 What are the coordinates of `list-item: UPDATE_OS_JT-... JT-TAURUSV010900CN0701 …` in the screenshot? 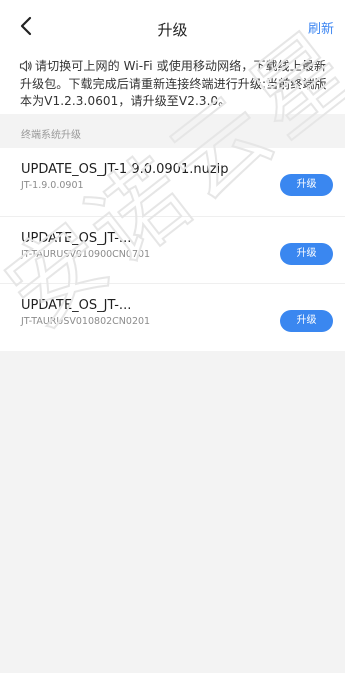 It's located at (172, 250).